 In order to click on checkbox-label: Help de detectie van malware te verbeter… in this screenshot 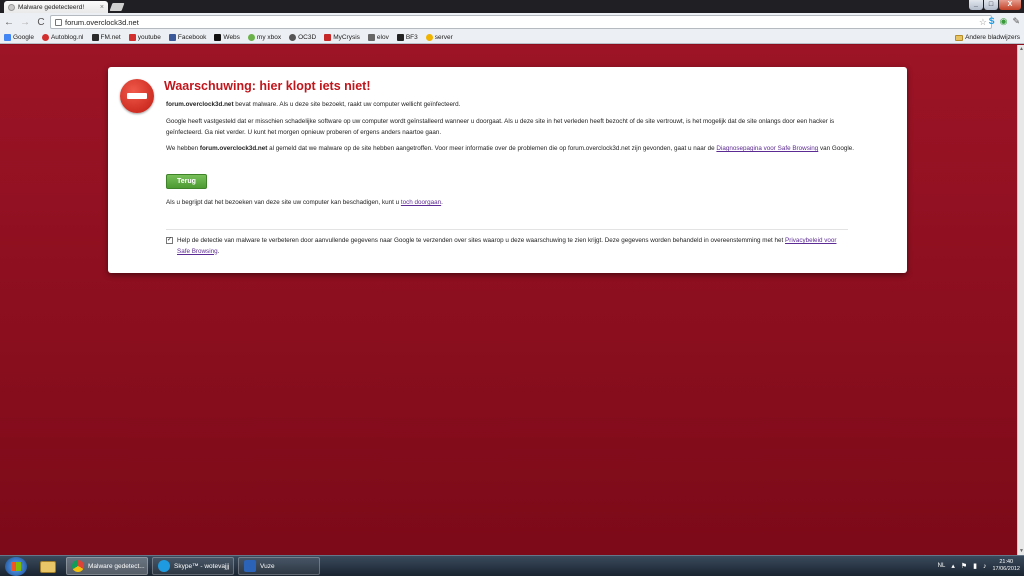, I will do `click(513, 246)`.